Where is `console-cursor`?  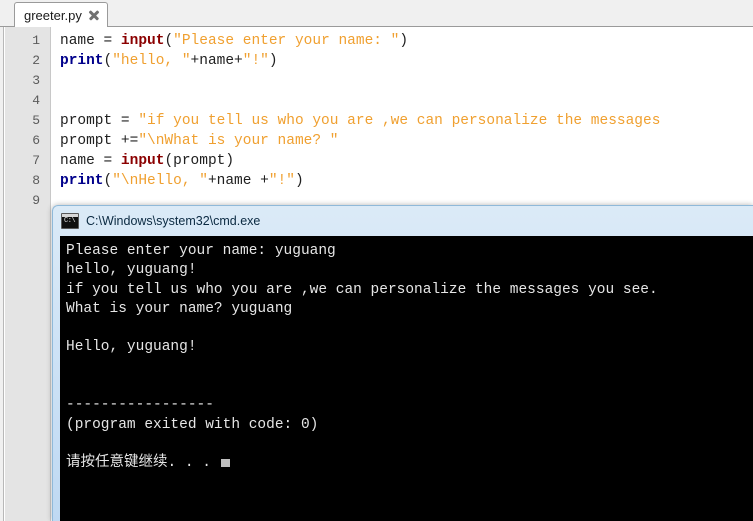
console-cursor is located at coordinates (226, 463).